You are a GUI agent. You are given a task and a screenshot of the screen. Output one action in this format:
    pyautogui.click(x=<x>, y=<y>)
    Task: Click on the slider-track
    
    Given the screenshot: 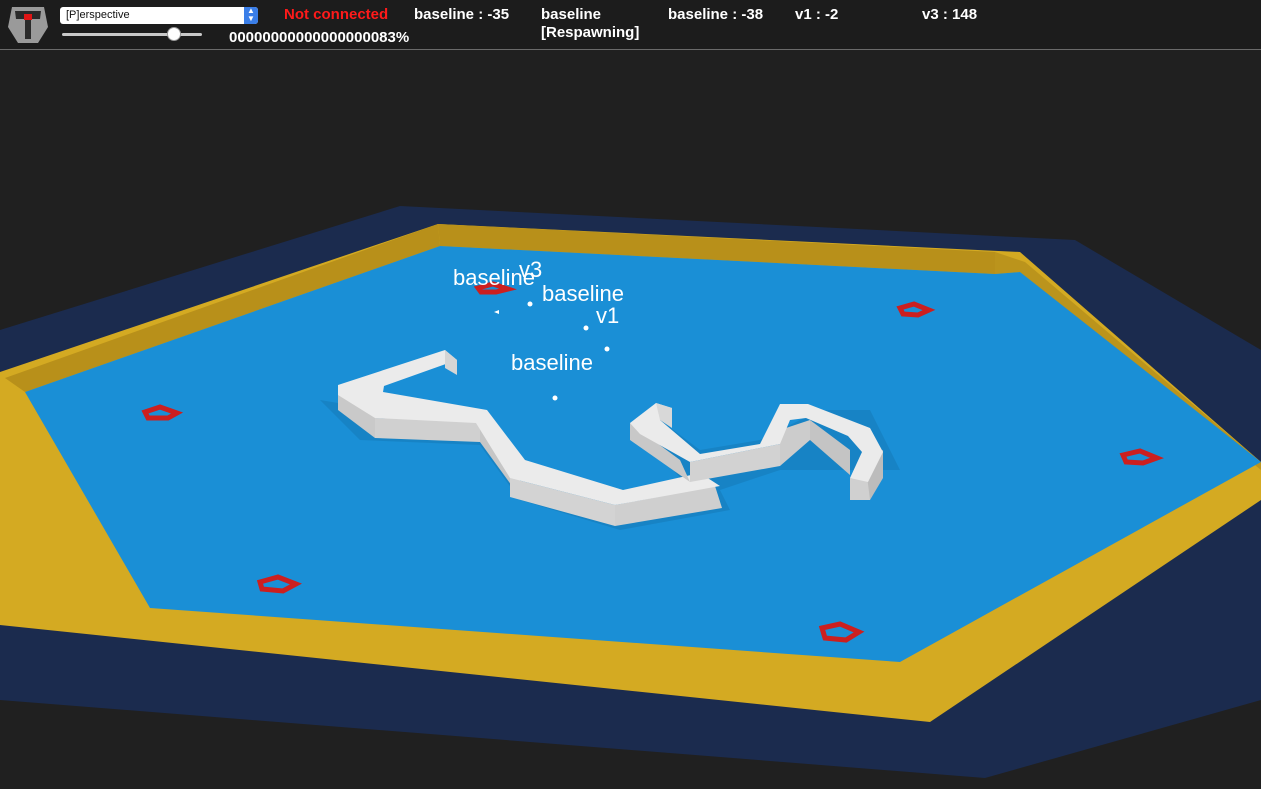 What is the action you would take?
    pyautogui.click(x=132, y=34)
    